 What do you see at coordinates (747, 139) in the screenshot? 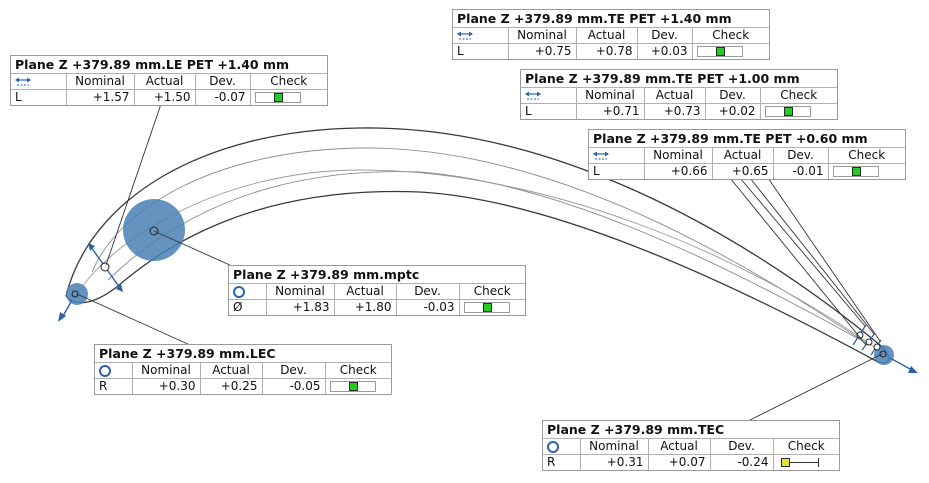
I see `callout-title: Plane Z +379.89 mm.TE PET +0.60 mm` at bounding box center [747, 139].